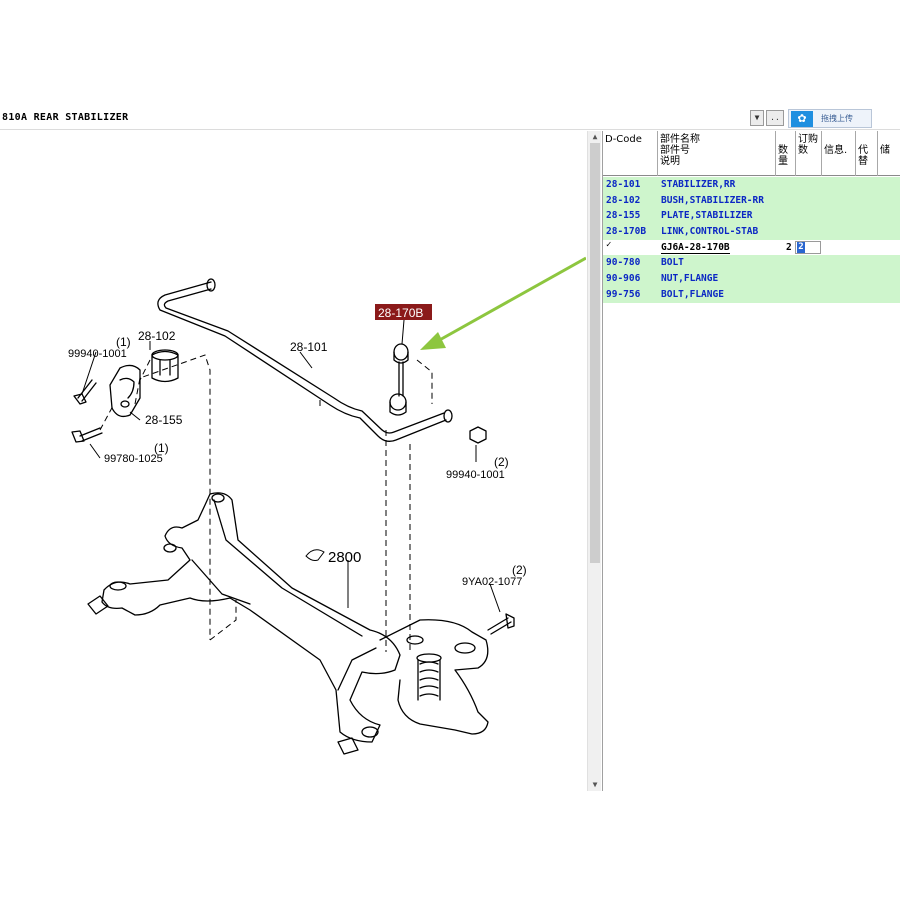 Image resolution: width=900 pixels, height=900 pixels. Describe the element at coordinates (789, 247) in the screenshot. I see `row-qty: 2` at that location.